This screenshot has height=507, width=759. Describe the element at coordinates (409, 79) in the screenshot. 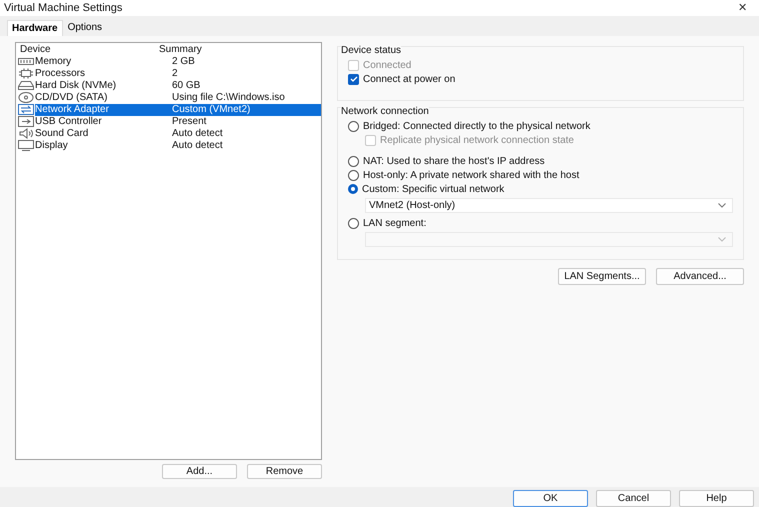

I see `checkbox-label: Connect at power on` at that location.